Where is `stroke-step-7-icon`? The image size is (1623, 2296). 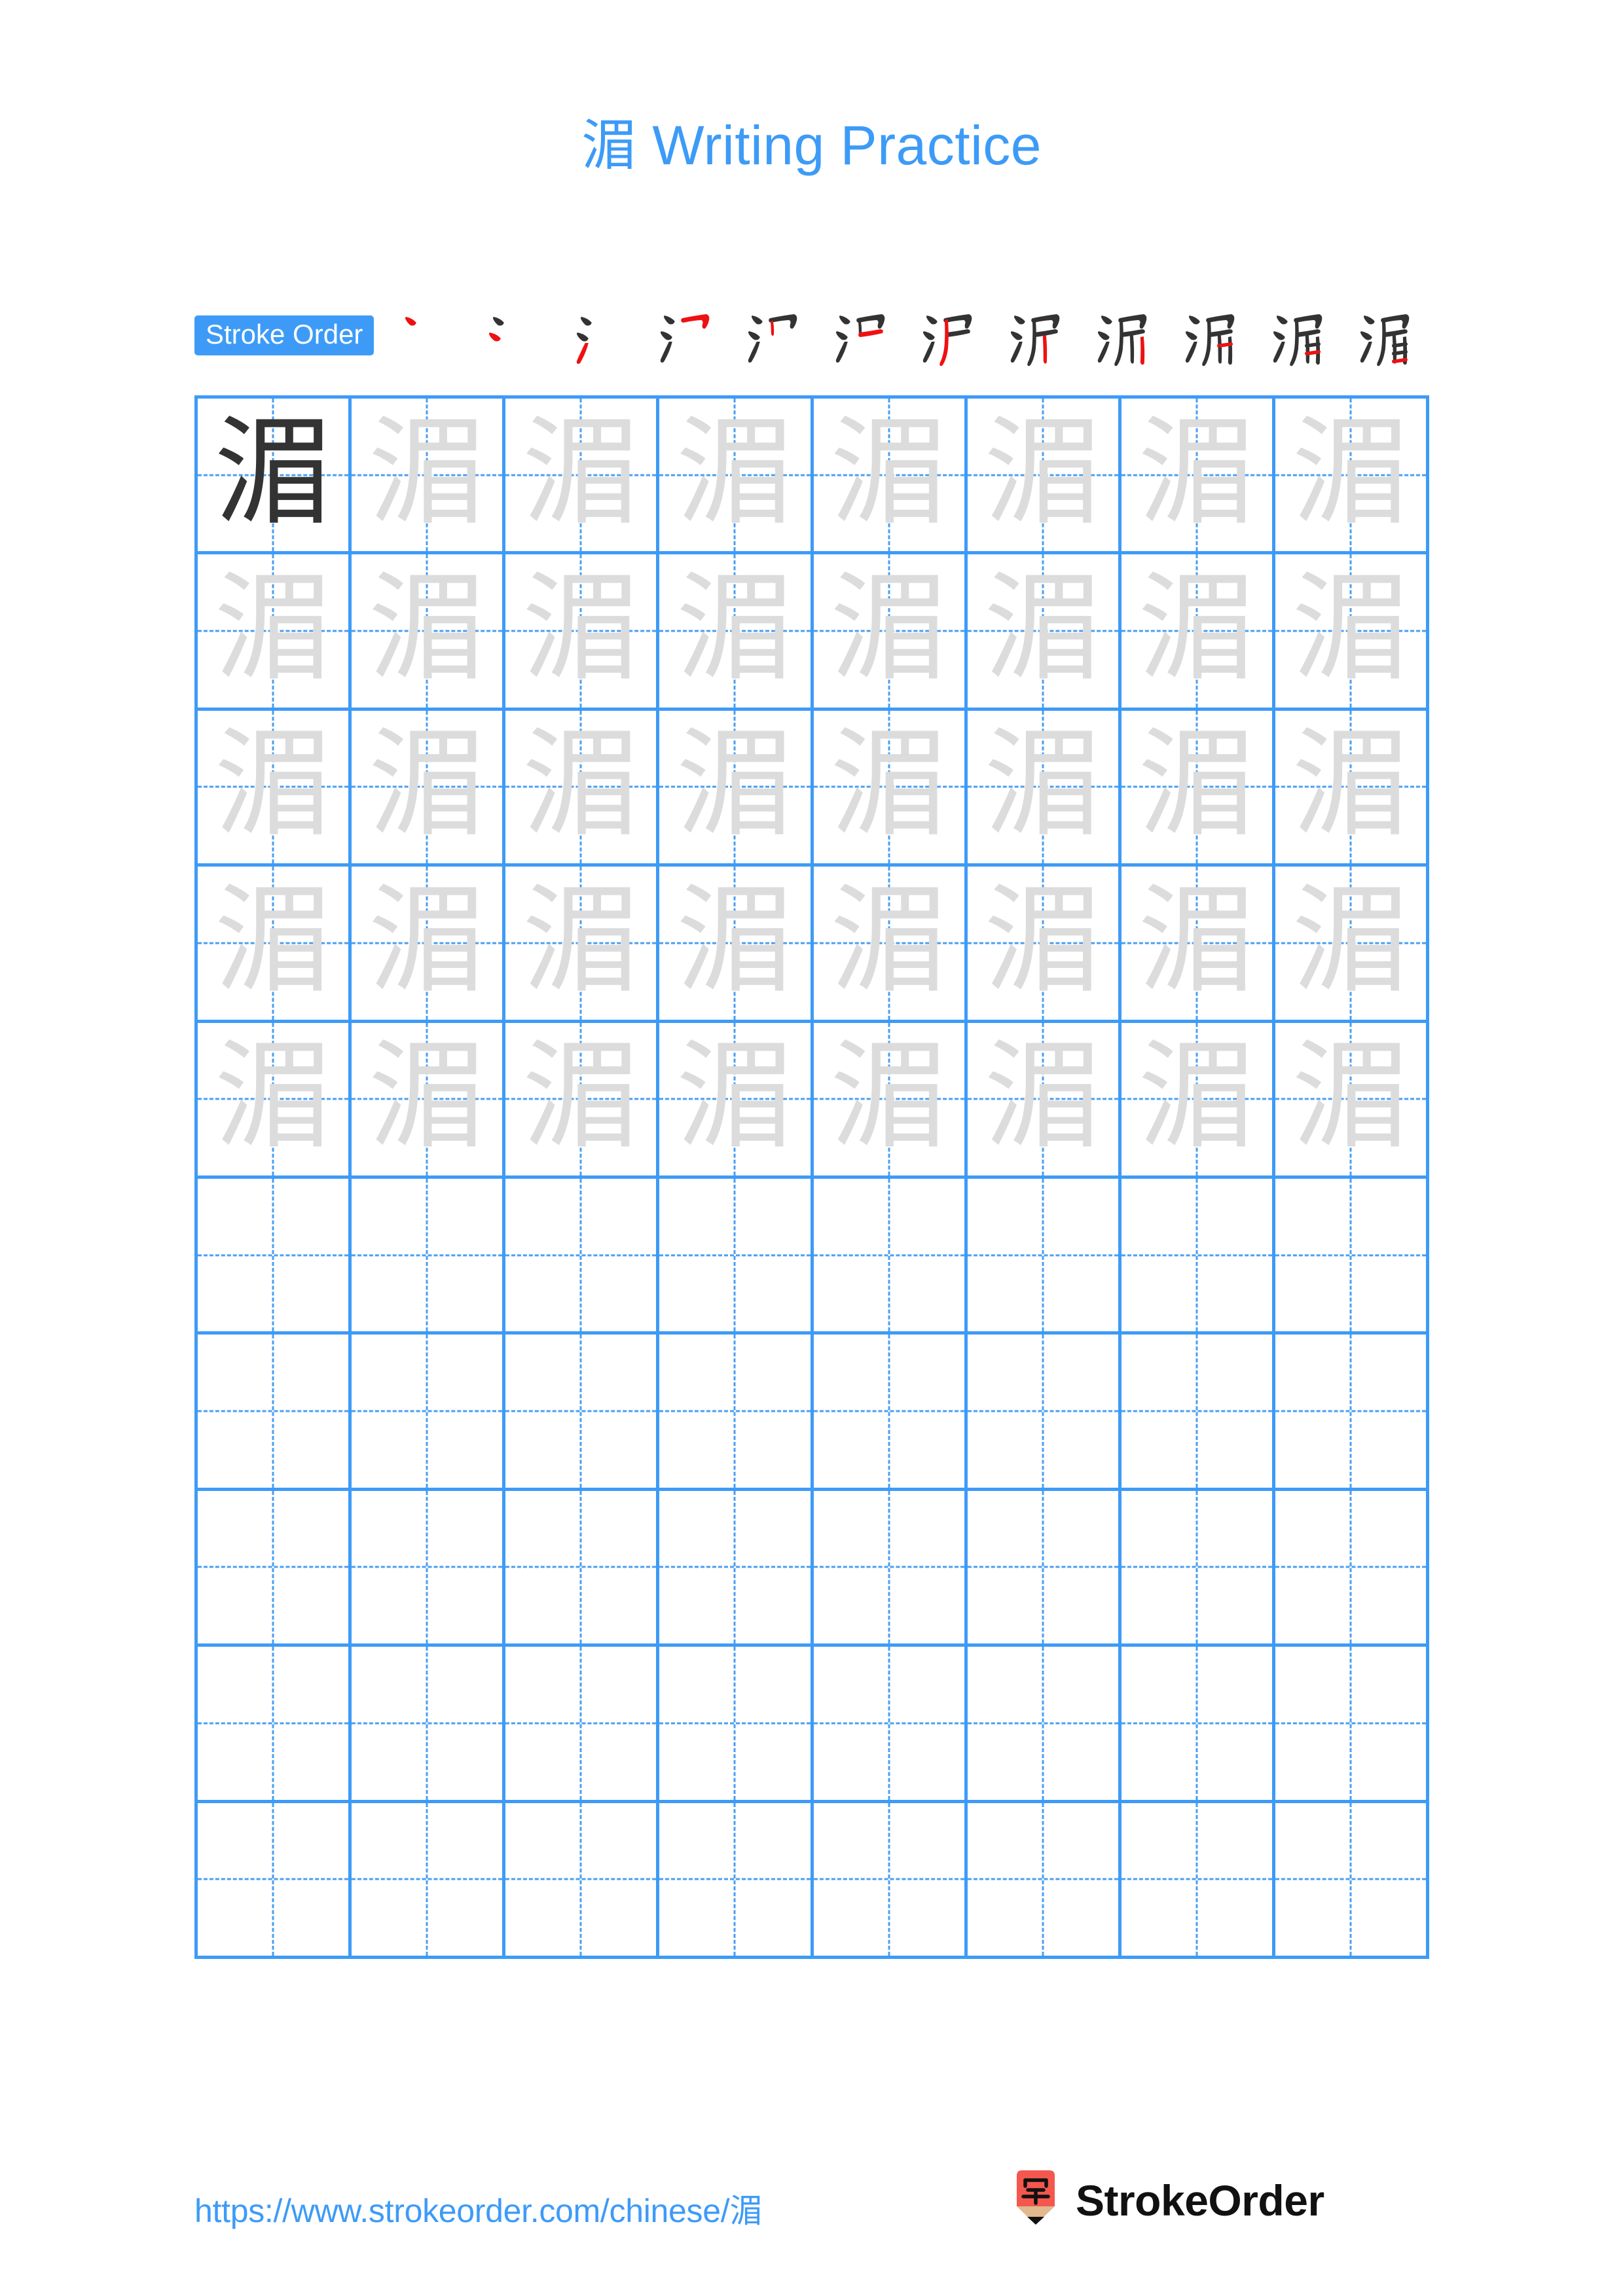
stroke-step-7-icon is located at coordinates (947, 340).